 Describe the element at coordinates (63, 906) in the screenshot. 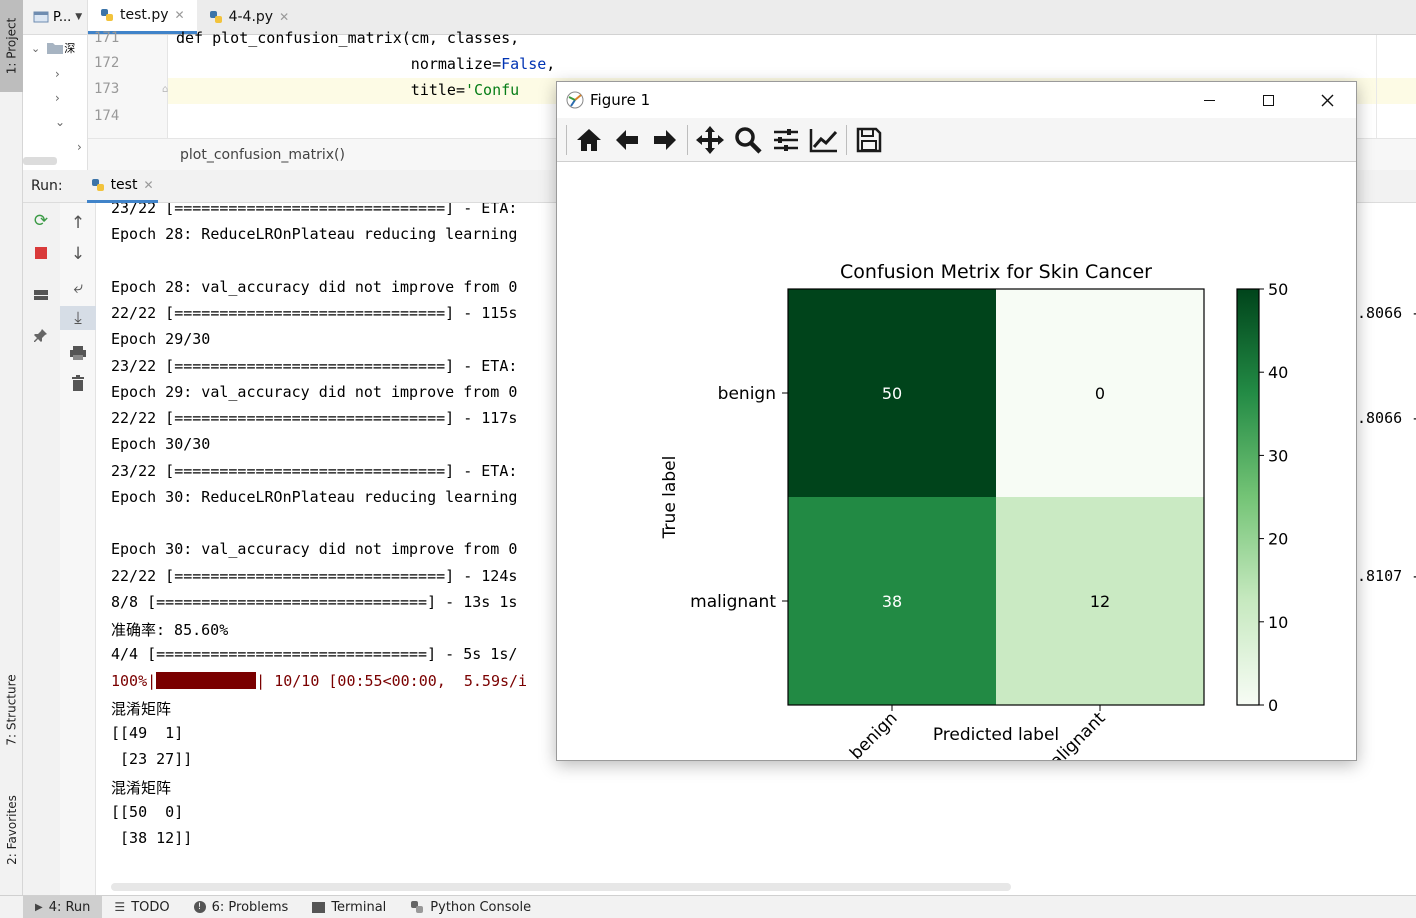

I see `tool-tab-run: ▶ 4: Run` at that location.